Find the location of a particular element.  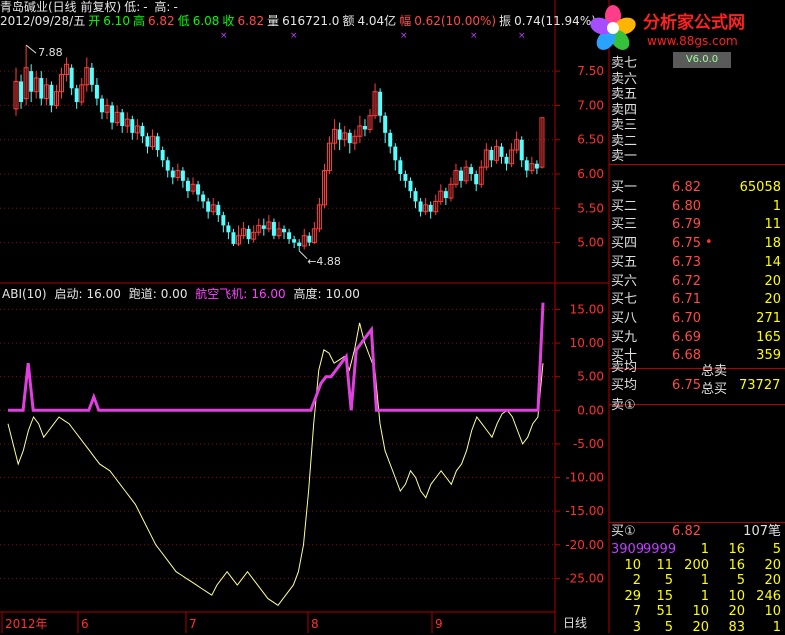

sell-avg-row: 卖均 is located at coordinates (697, 367).